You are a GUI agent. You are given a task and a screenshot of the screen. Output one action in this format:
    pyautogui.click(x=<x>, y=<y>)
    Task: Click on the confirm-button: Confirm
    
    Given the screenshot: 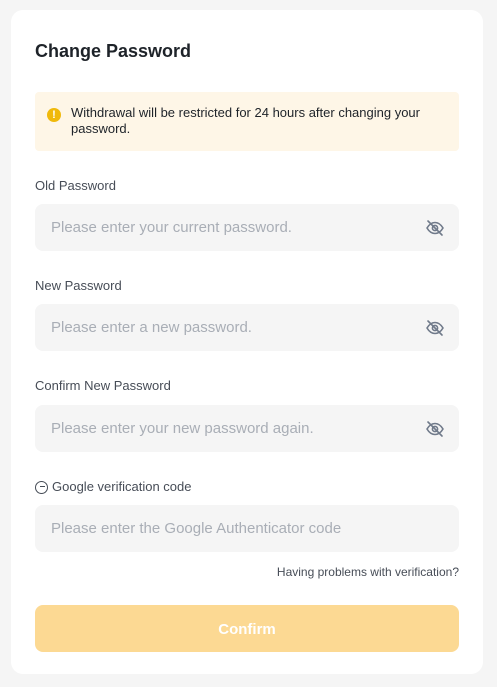 What is the action you would take?
    pyautogui.click(x=247, y=628)
    